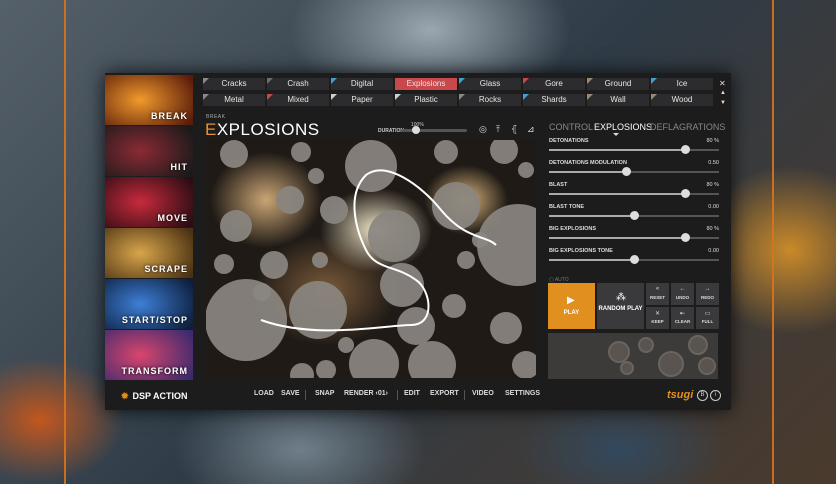 The image size is (836, 484). I want to click on nav-settings: SETTINGS, so click(522, 393).